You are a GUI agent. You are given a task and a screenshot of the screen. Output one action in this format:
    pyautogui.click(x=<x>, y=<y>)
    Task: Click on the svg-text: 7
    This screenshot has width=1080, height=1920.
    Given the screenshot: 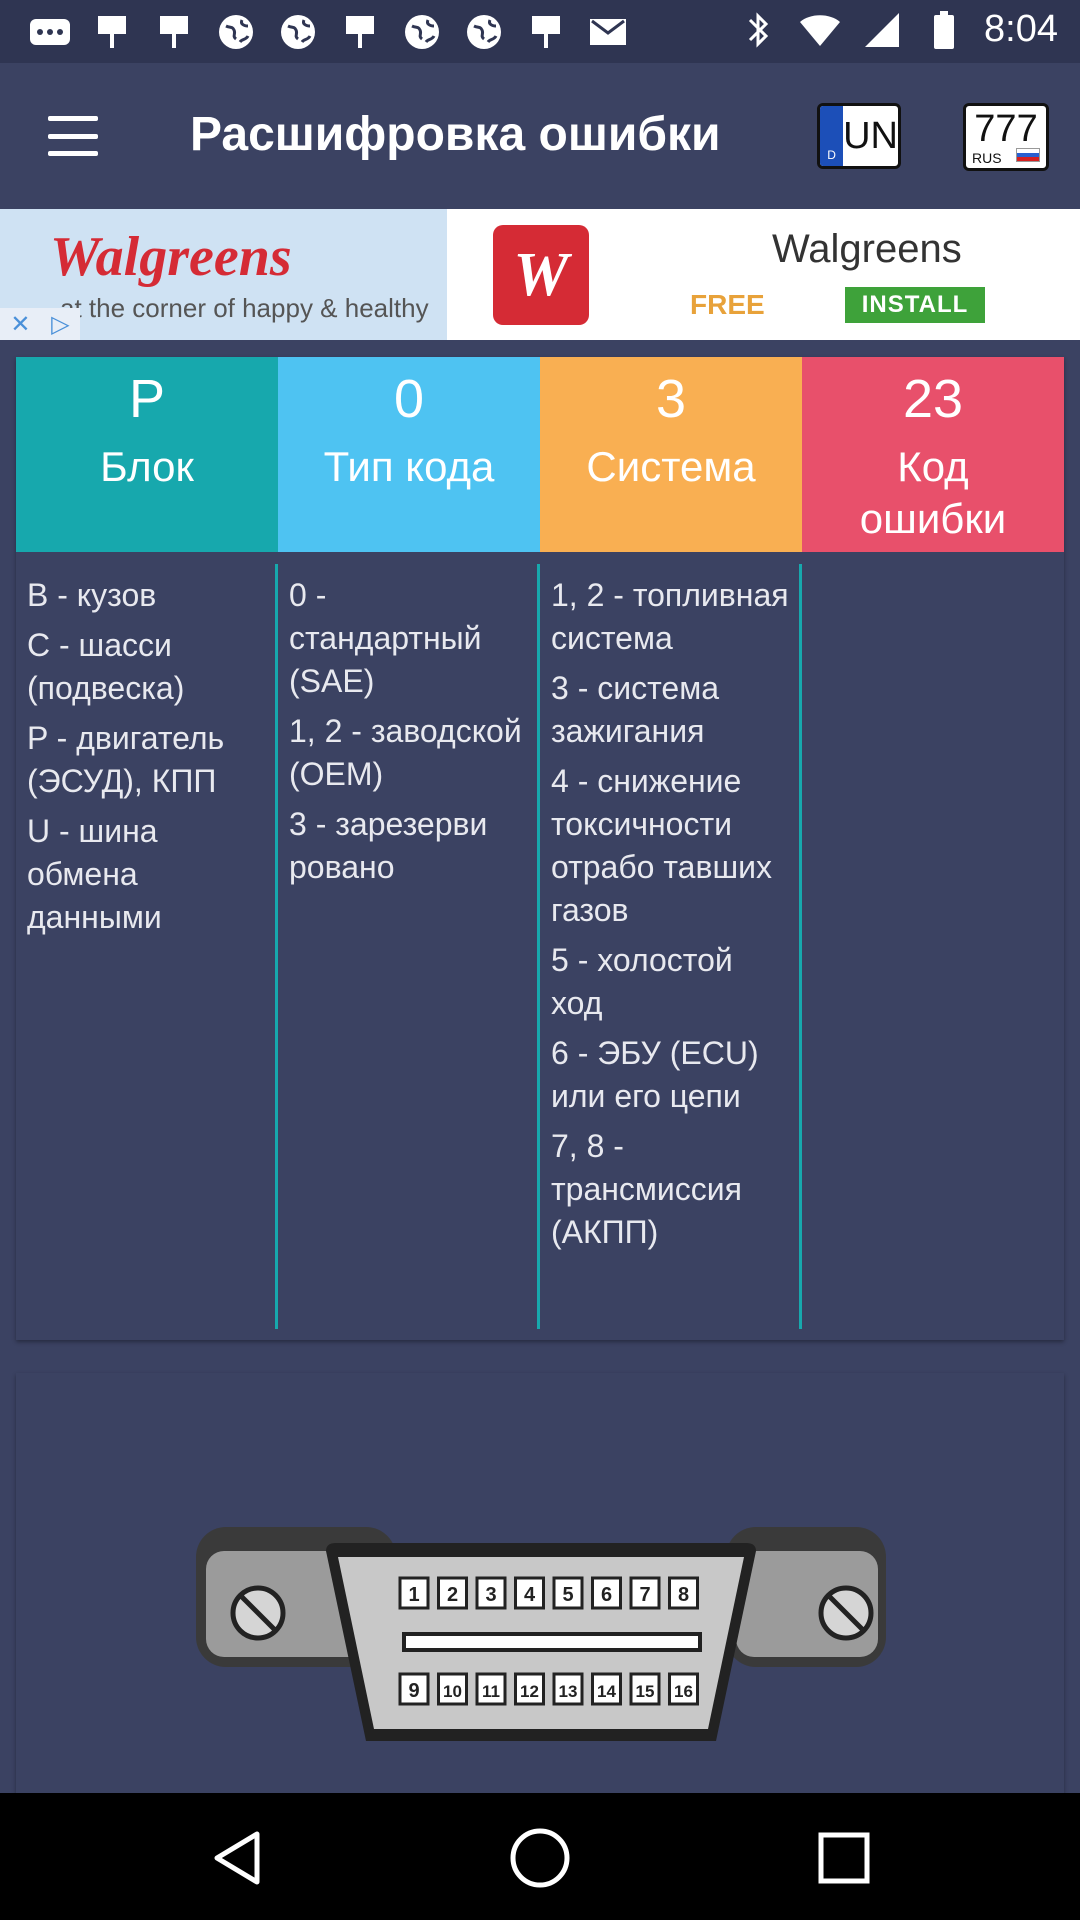 What is the action you would take?
    pyautogui.click(x=644, y=1595)
    